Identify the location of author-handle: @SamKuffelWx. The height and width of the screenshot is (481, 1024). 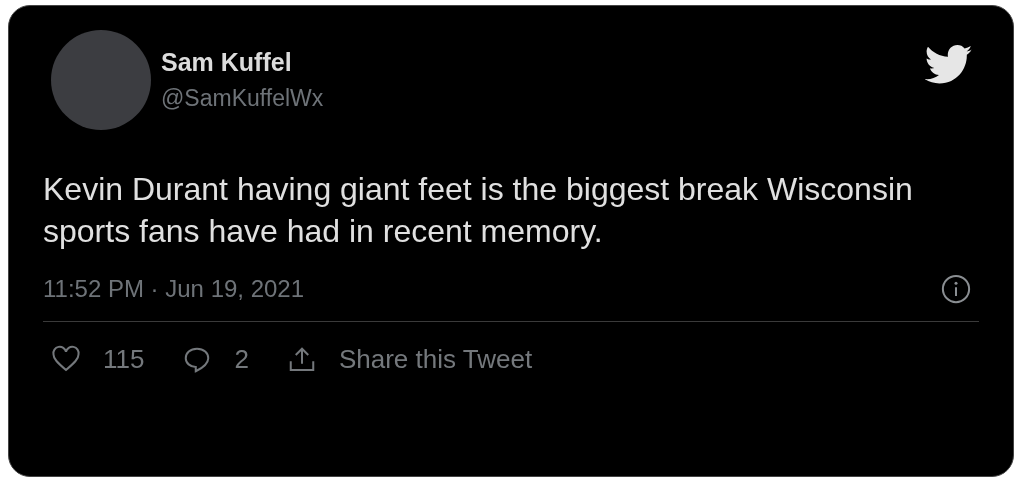
(543, 98).